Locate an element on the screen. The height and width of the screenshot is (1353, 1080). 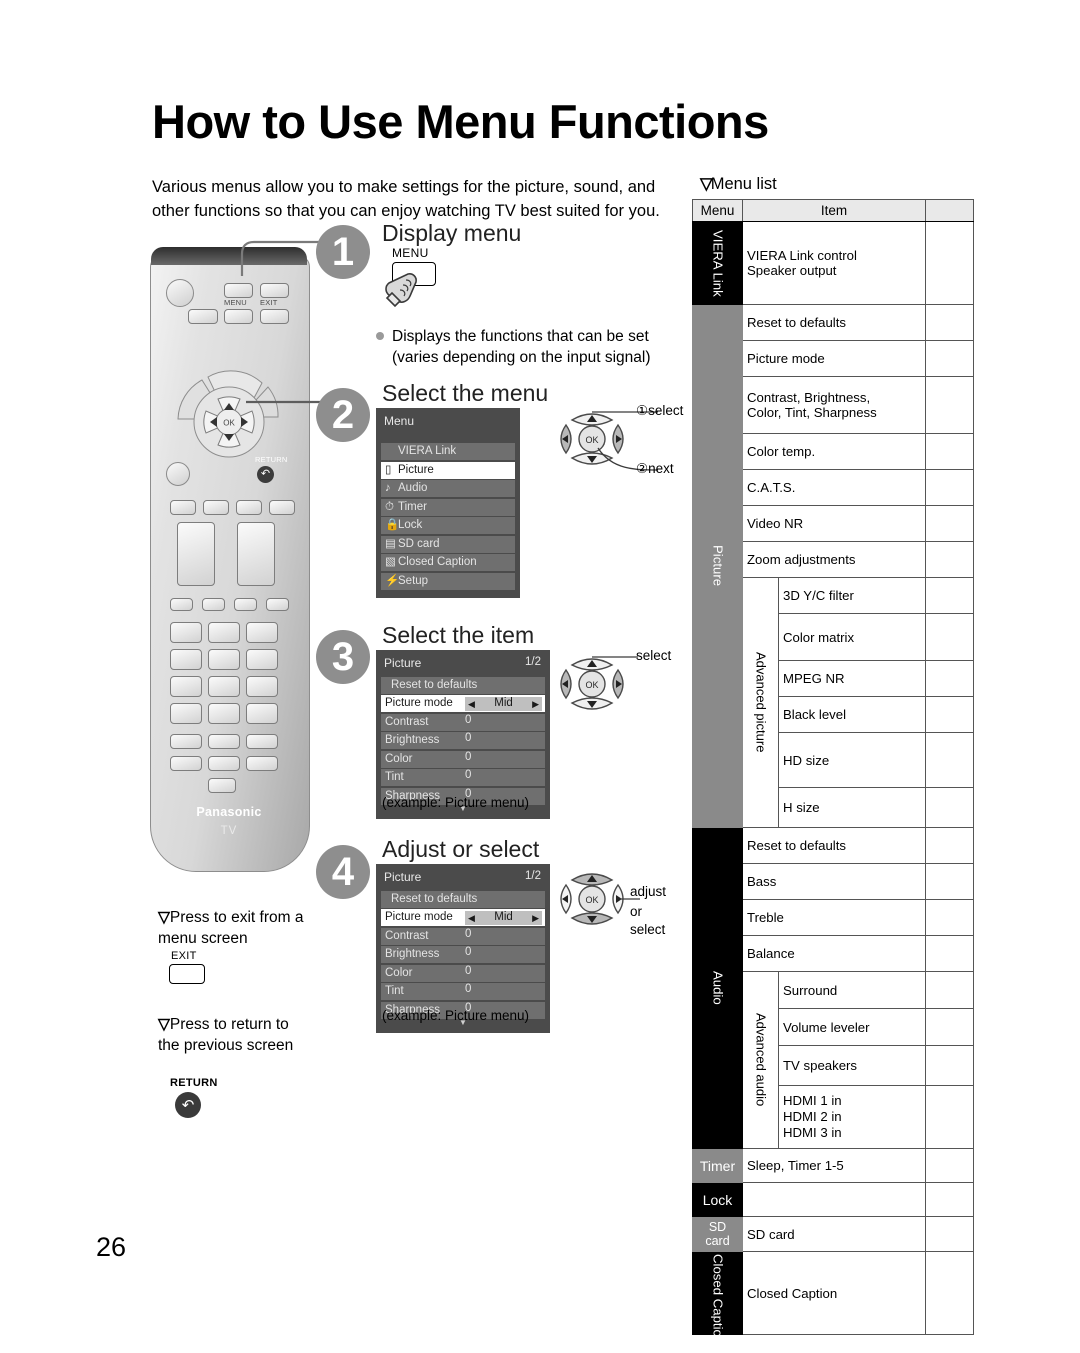
return-note: ▽Press to return to the previous screen is located at coordinates (233, 1036).